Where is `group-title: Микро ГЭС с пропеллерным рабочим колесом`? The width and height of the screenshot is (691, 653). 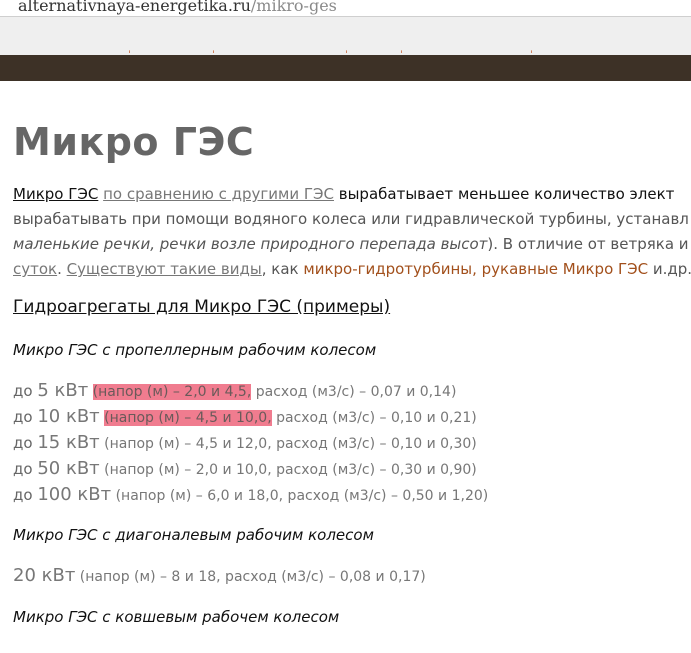 group-title: Микро ГЭС с пропеллерным рабочим колесом is located at coordinates (195, 350).